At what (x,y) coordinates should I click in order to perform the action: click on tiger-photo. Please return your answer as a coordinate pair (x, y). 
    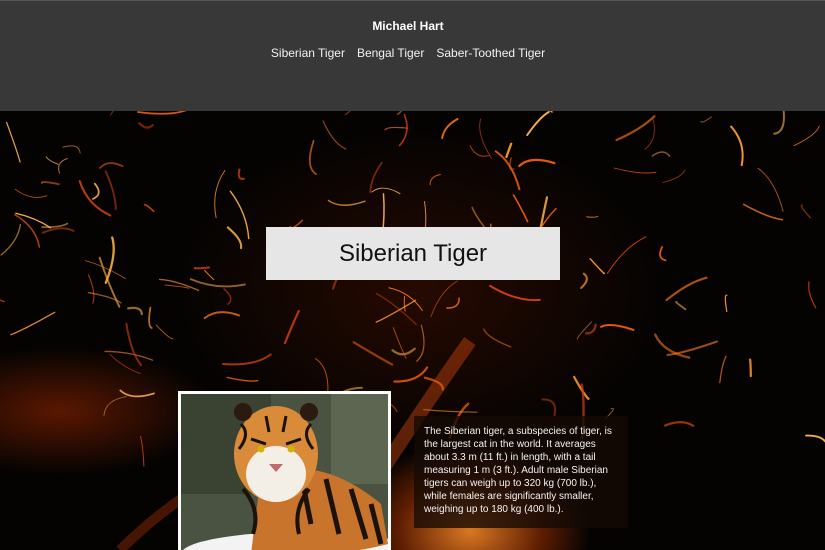
    Looking at the image, I should click on (284, 470).